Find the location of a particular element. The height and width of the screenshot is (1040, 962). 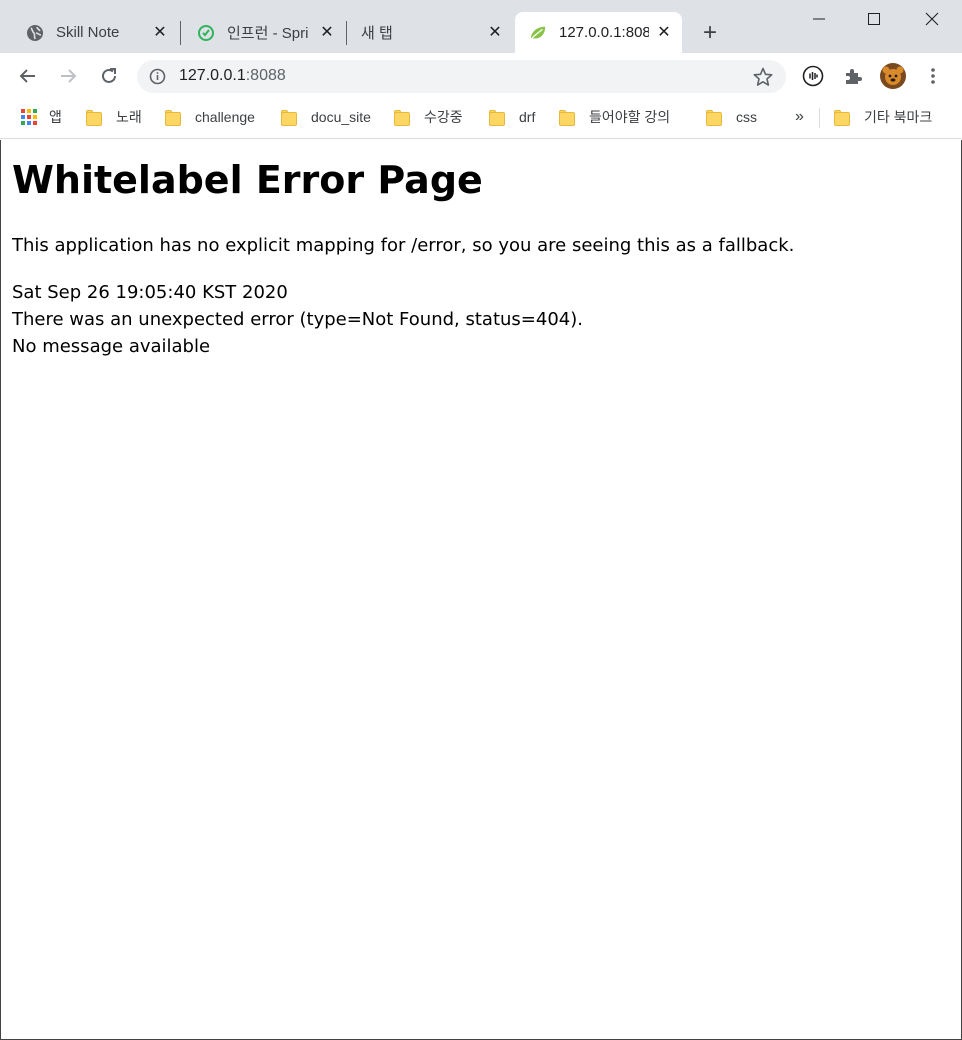

tab-title: 새 탭 is located at coordinates (377, 33).